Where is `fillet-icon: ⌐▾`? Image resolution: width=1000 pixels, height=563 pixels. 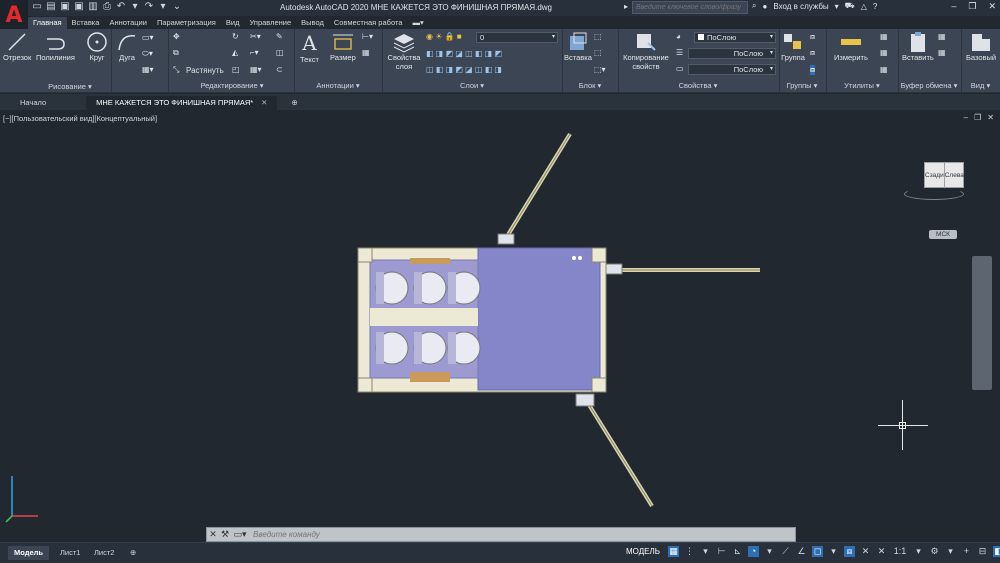 fillet-icon: ⌐▾ is located at coordinates (254, 52).